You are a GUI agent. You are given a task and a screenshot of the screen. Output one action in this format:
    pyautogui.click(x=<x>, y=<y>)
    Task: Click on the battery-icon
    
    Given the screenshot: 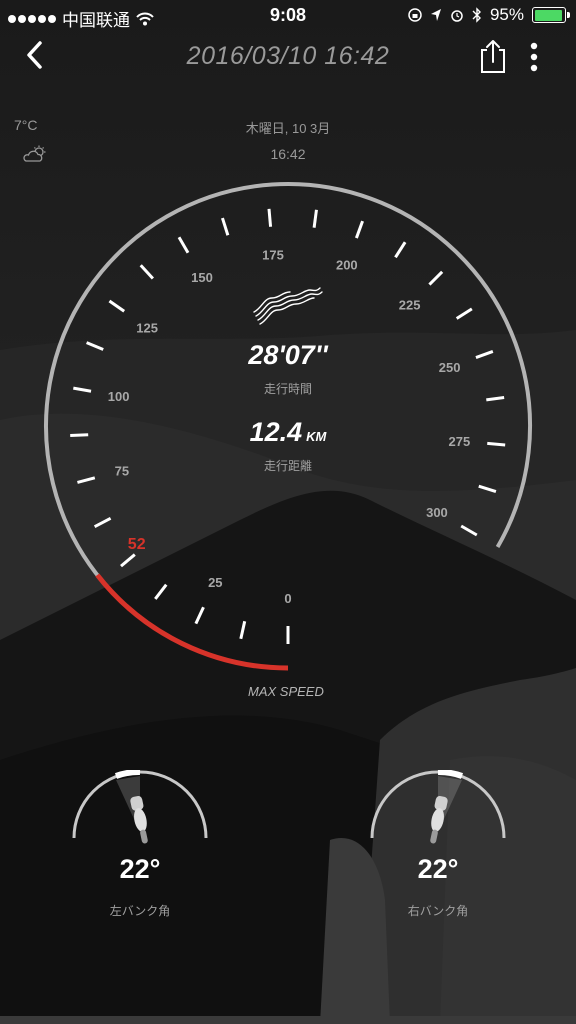 What is the action you would take?
    pyautogui.click(x=551, y=15)
    